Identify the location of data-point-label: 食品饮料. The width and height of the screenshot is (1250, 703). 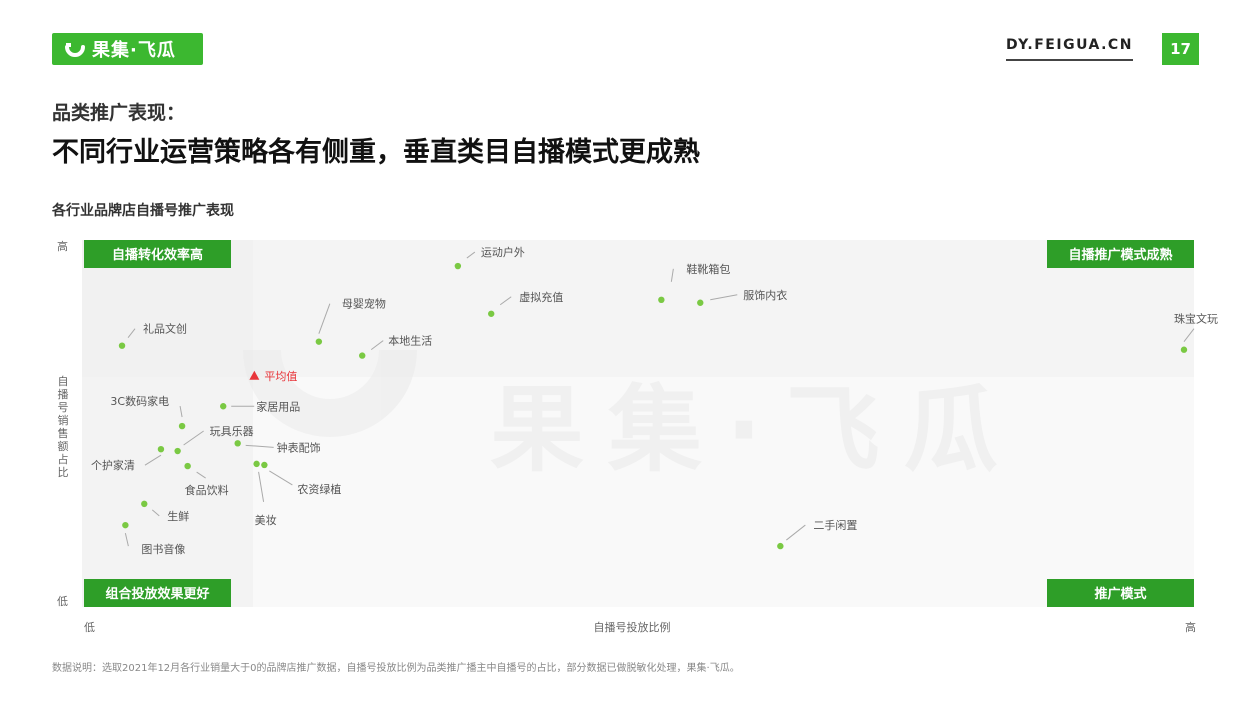
(207, 490).